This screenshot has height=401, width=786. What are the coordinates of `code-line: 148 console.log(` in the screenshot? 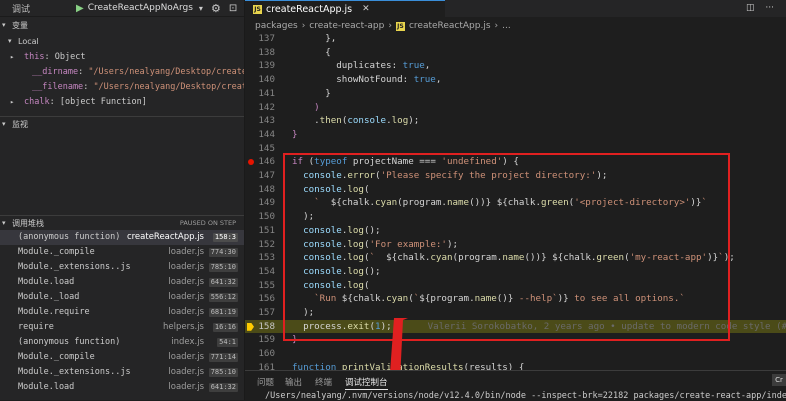 It's located at (515, 190).